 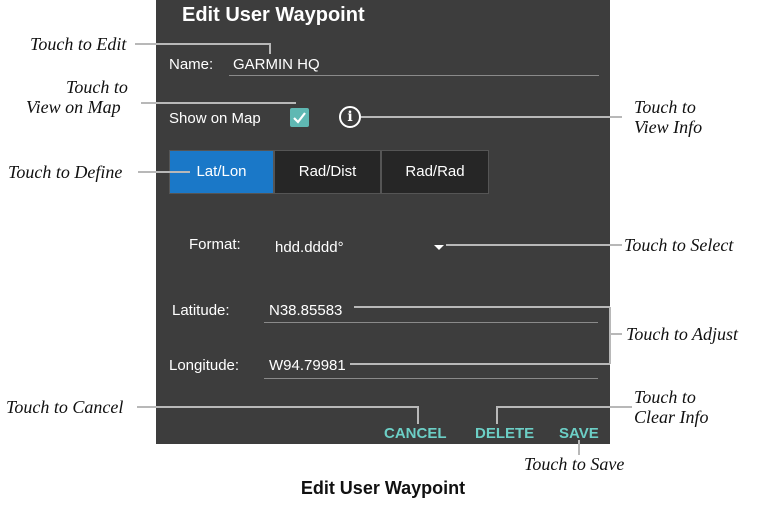 I want to click on callout-touch-to-edit: Touch to Edit, so click(x=78, y=44).